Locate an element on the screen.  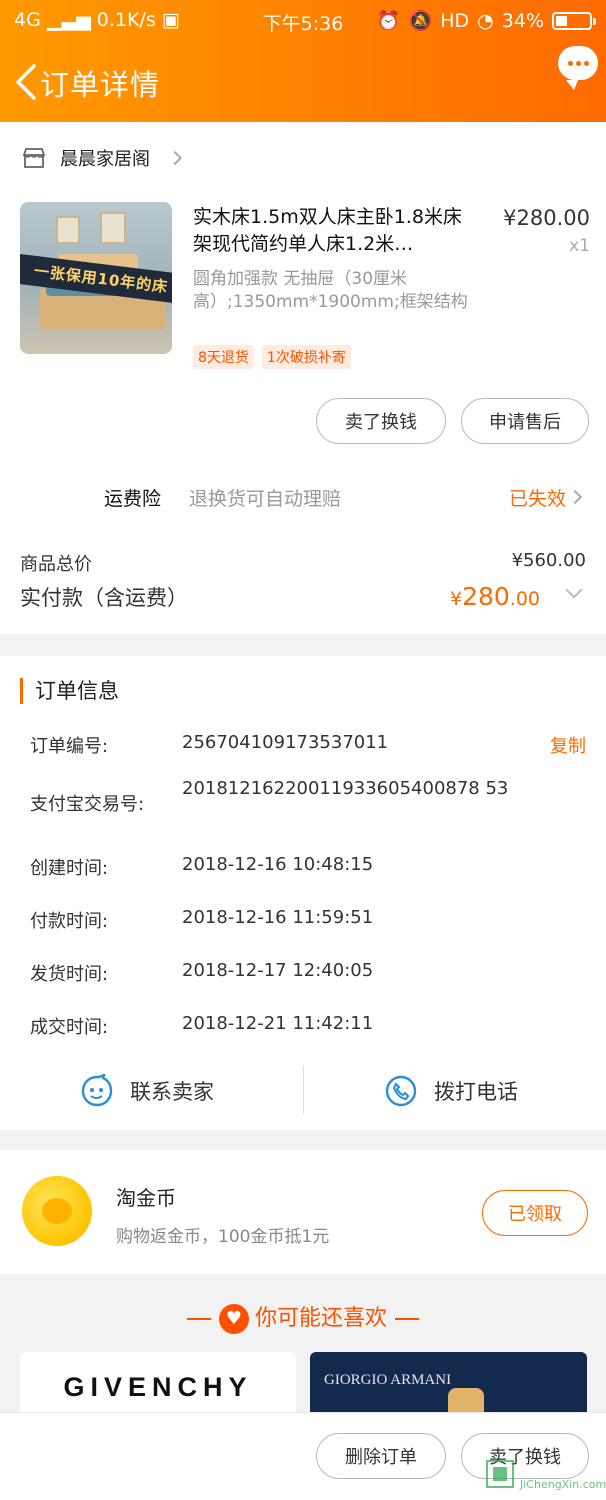
battery-icon is located at coordinates (574, 20).